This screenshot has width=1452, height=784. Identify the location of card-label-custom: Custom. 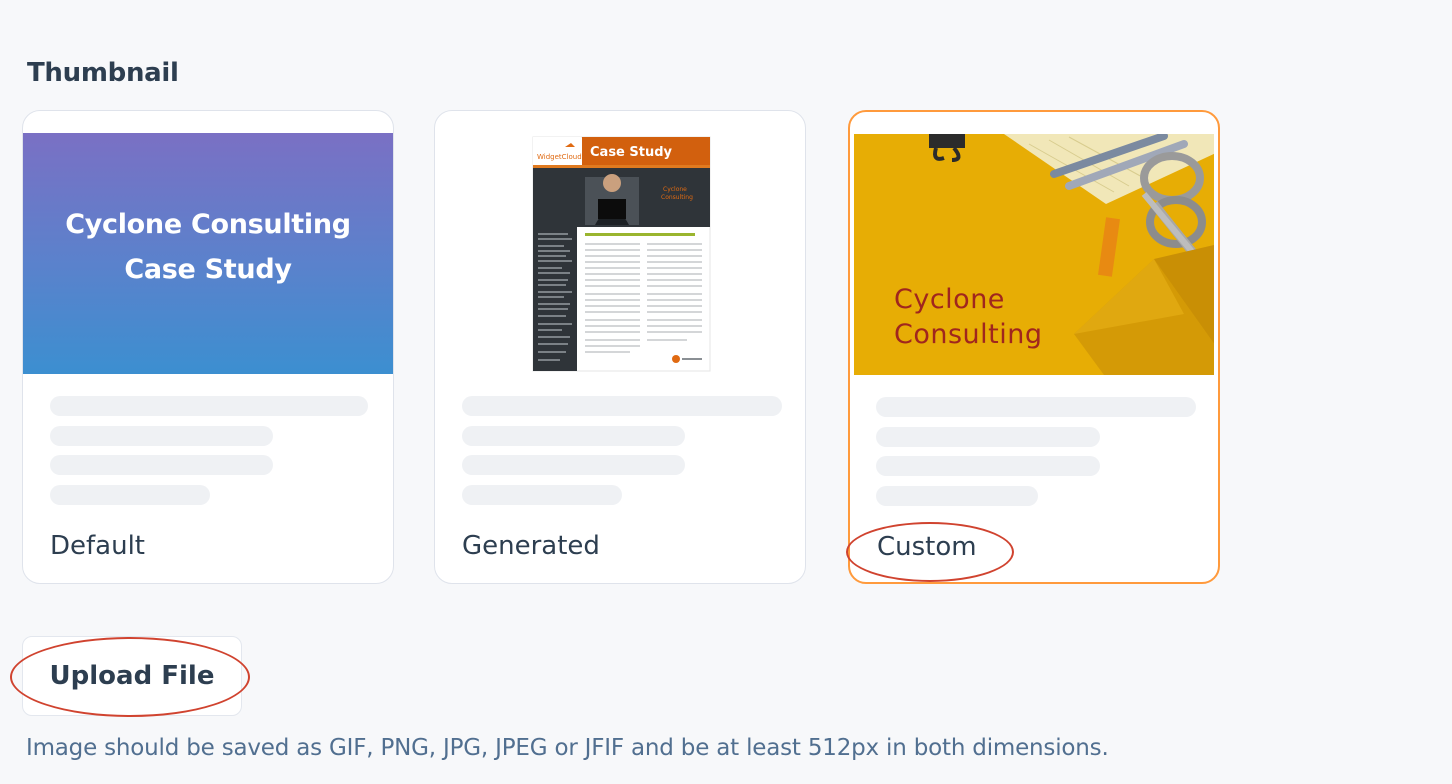
(927, 547).